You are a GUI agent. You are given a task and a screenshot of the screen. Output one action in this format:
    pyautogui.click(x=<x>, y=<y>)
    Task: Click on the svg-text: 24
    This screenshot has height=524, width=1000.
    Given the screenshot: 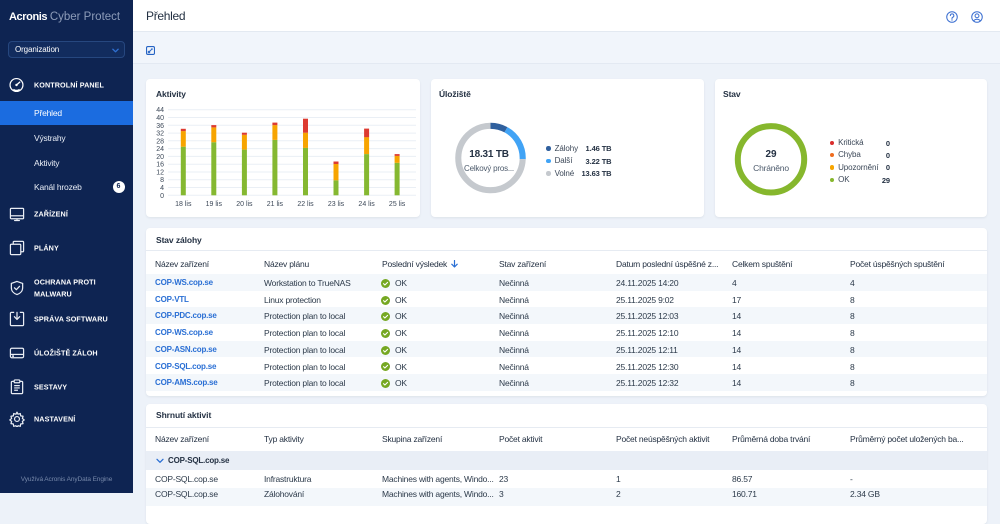 What is the action you would take?
    pyautogui.click(x=160, y=149)
    